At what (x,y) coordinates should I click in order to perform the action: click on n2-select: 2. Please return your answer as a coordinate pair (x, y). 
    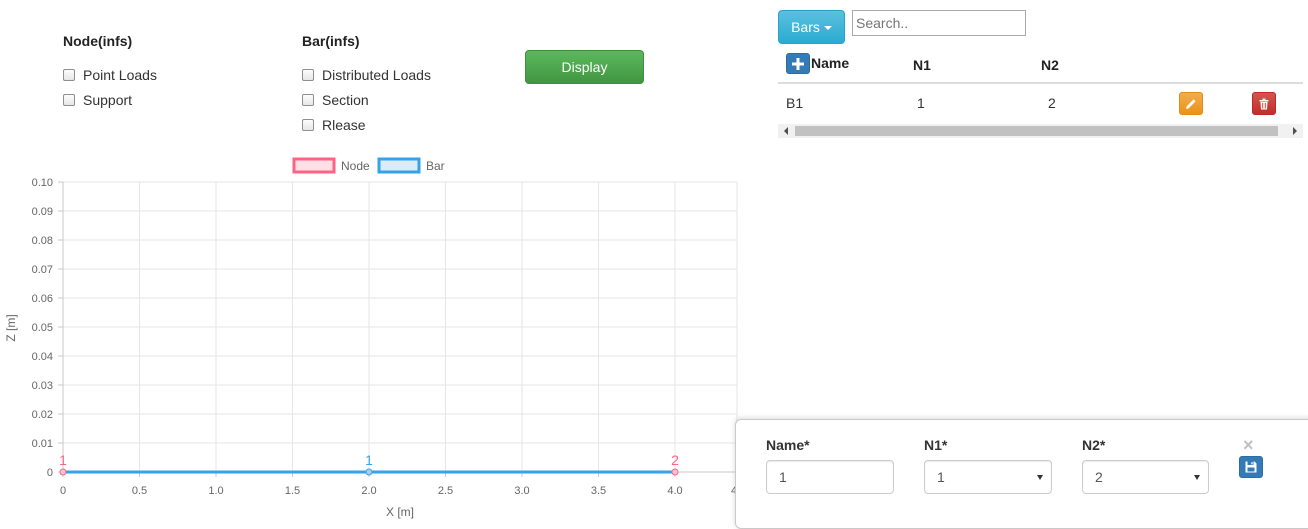
    Looking at the image, I should click on (1145, 477).